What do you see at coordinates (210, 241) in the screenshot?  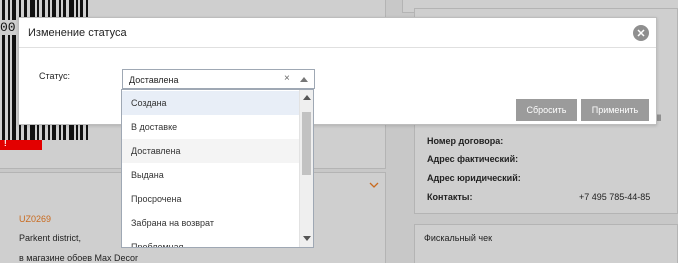 I see `dropdown-option: Проблемная` at bounding box center [210, 241].